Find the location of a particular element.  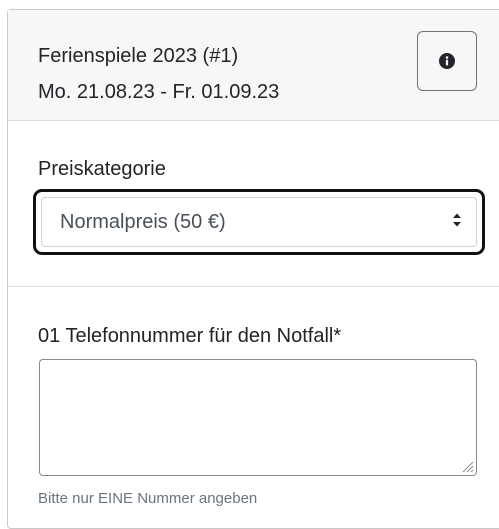

info-button is located at coordinates (447, 61).